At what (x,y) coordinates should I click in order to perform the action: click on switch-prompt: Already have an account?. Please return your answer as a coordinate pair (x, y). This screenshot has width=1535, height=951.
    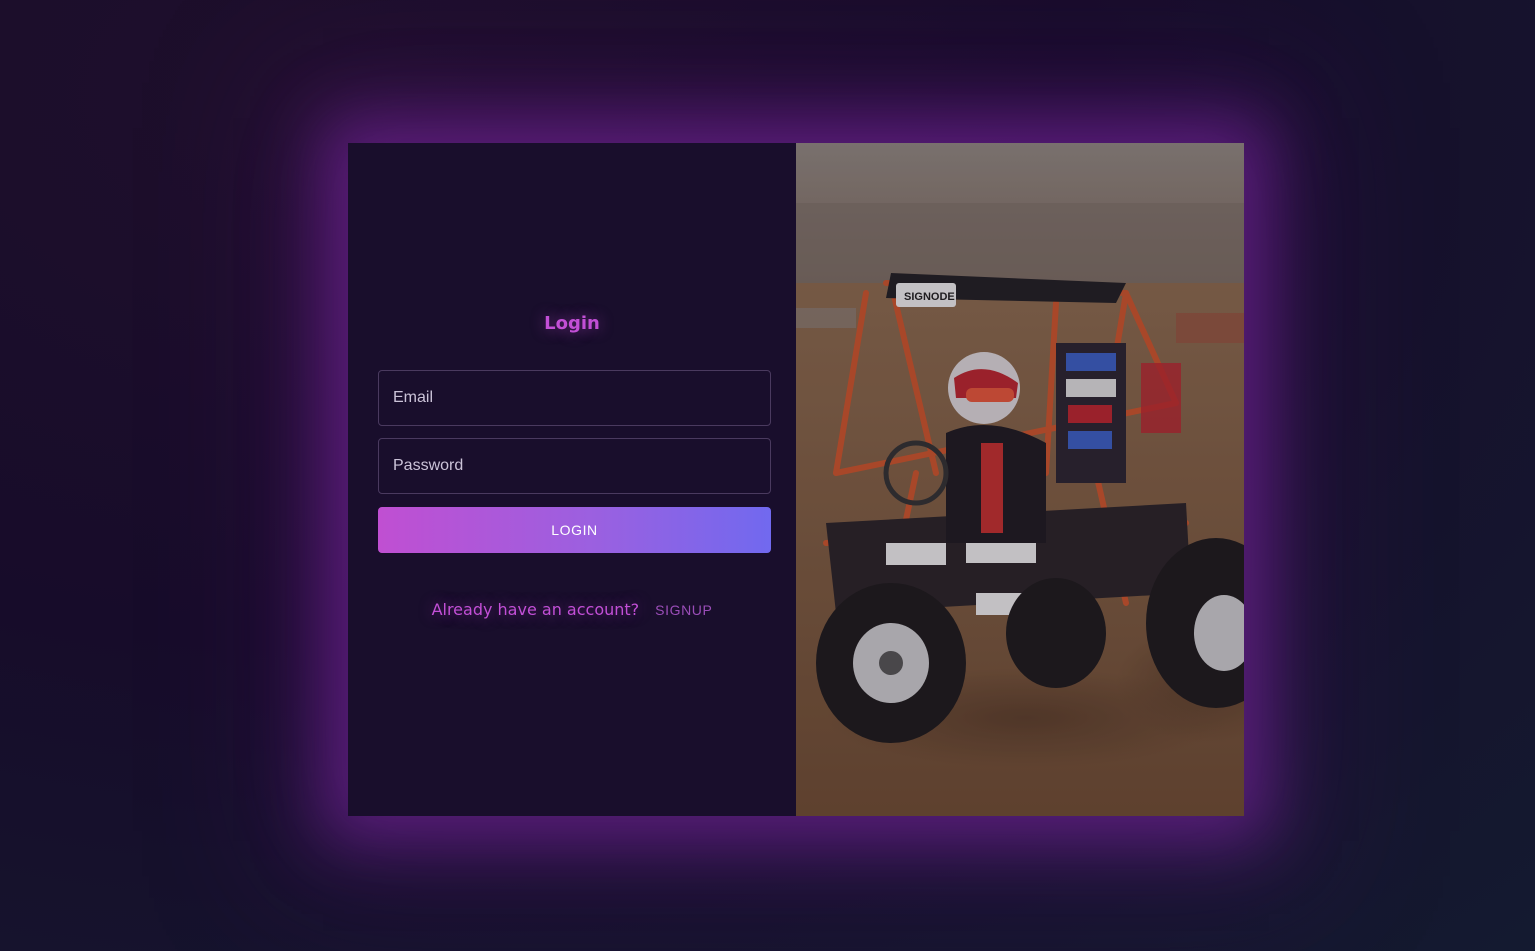
    Looking at the image, I should click on (535, 609).